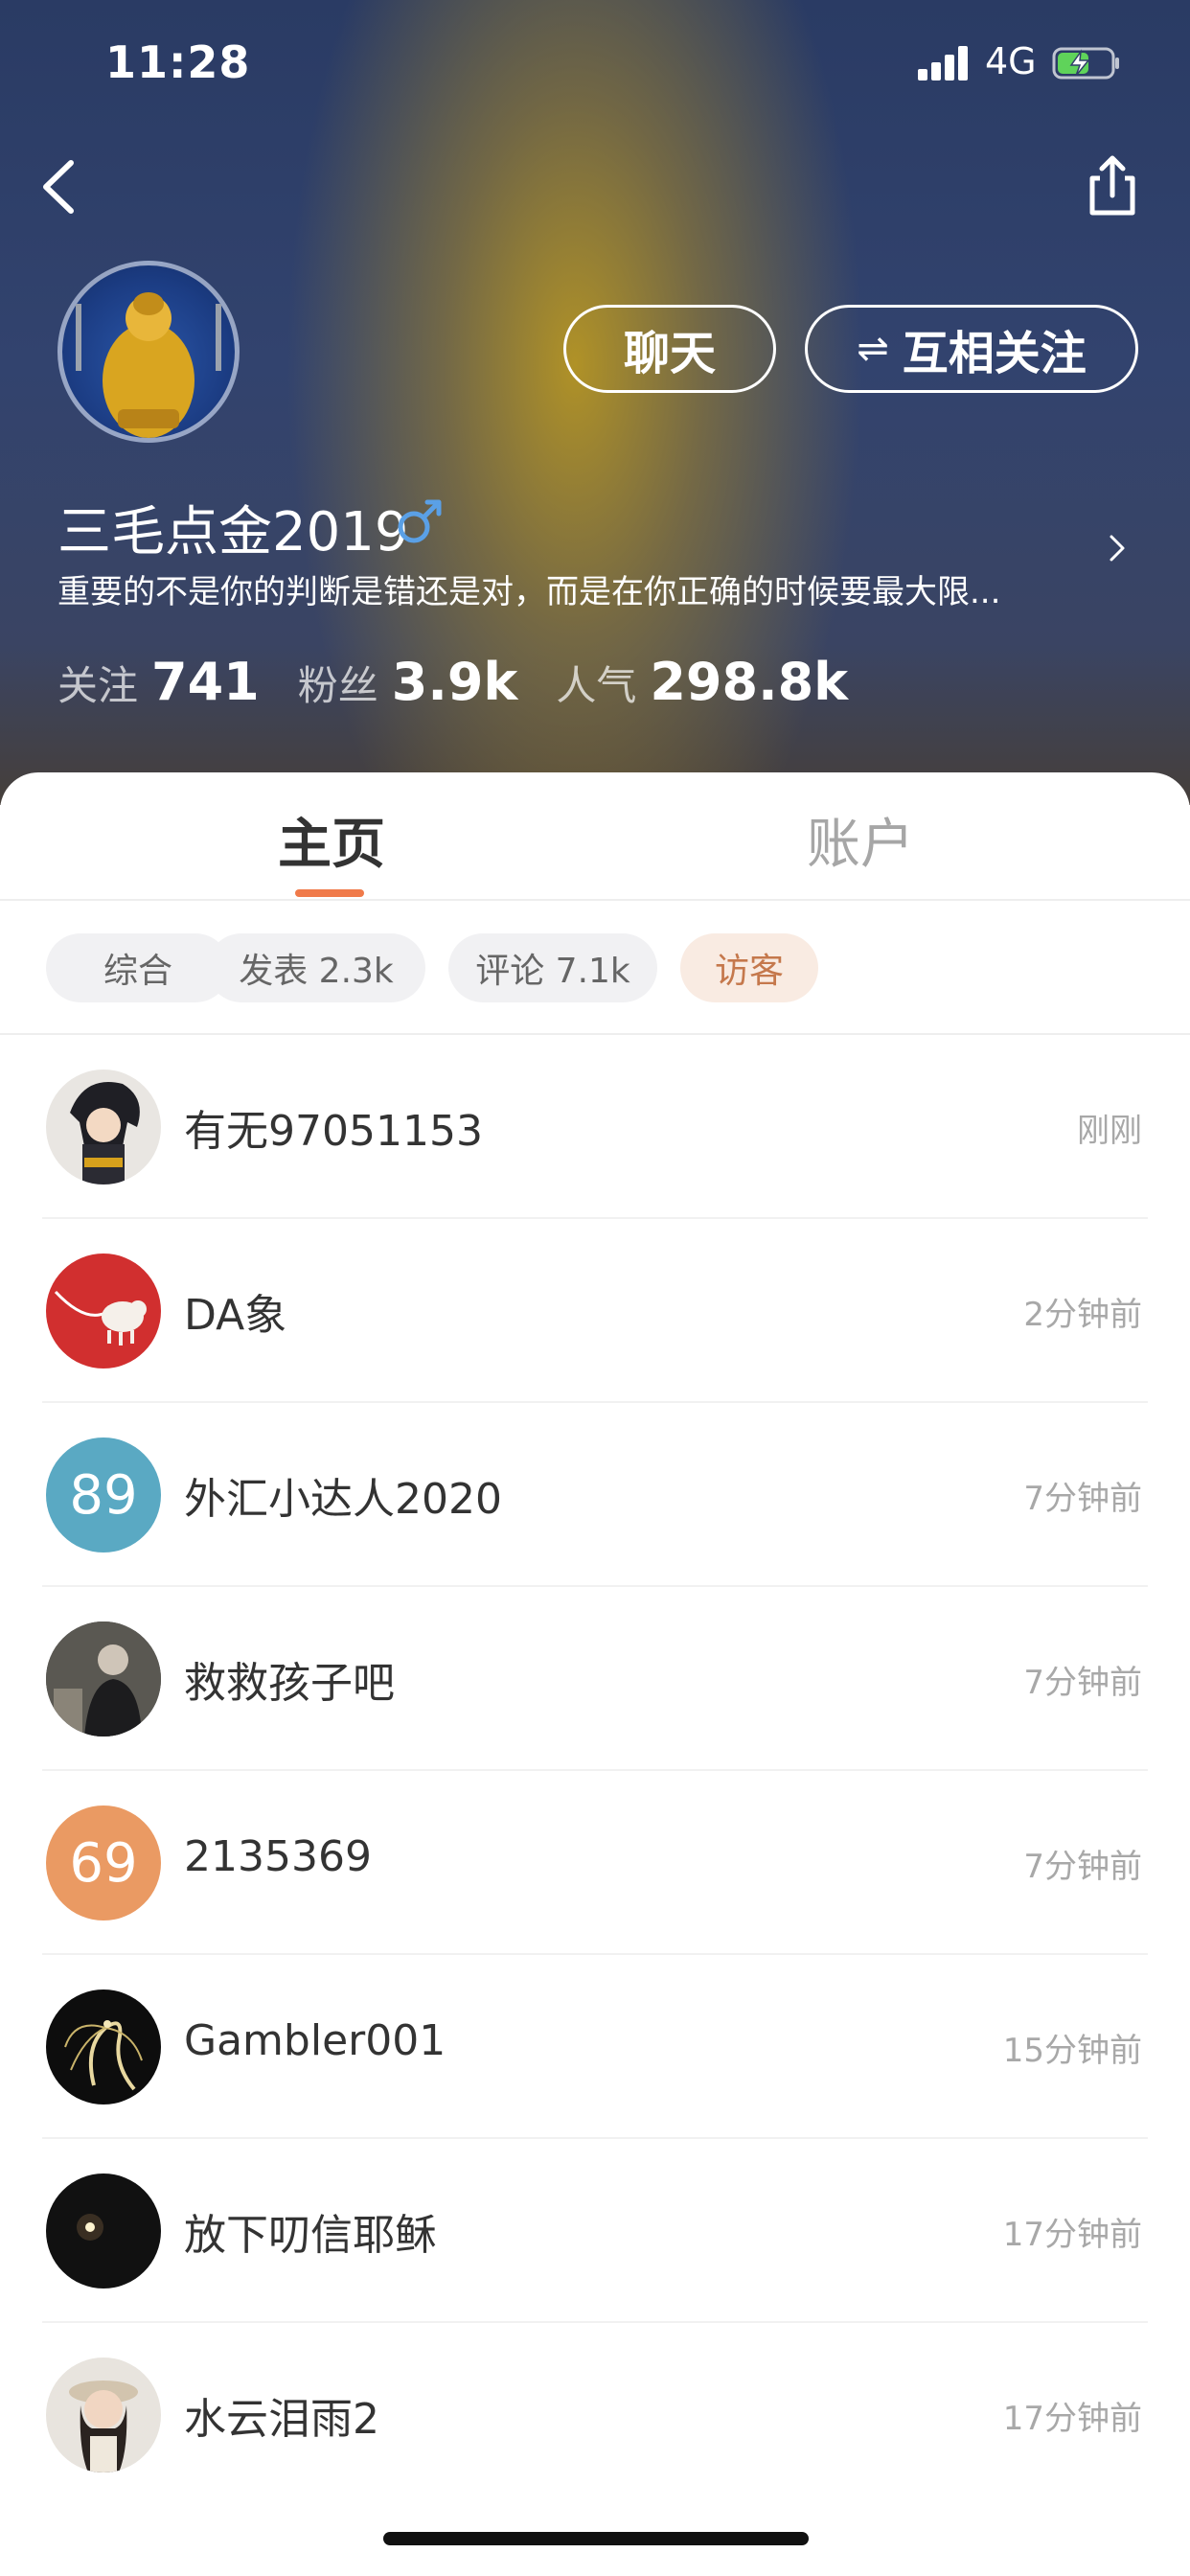 The width and height of the screenshot is (1190, 2576). What do you see at coordinates (233, 532) in the screenshot?
I see `username: 三毛点金2019` at bounding box center [233, 532].